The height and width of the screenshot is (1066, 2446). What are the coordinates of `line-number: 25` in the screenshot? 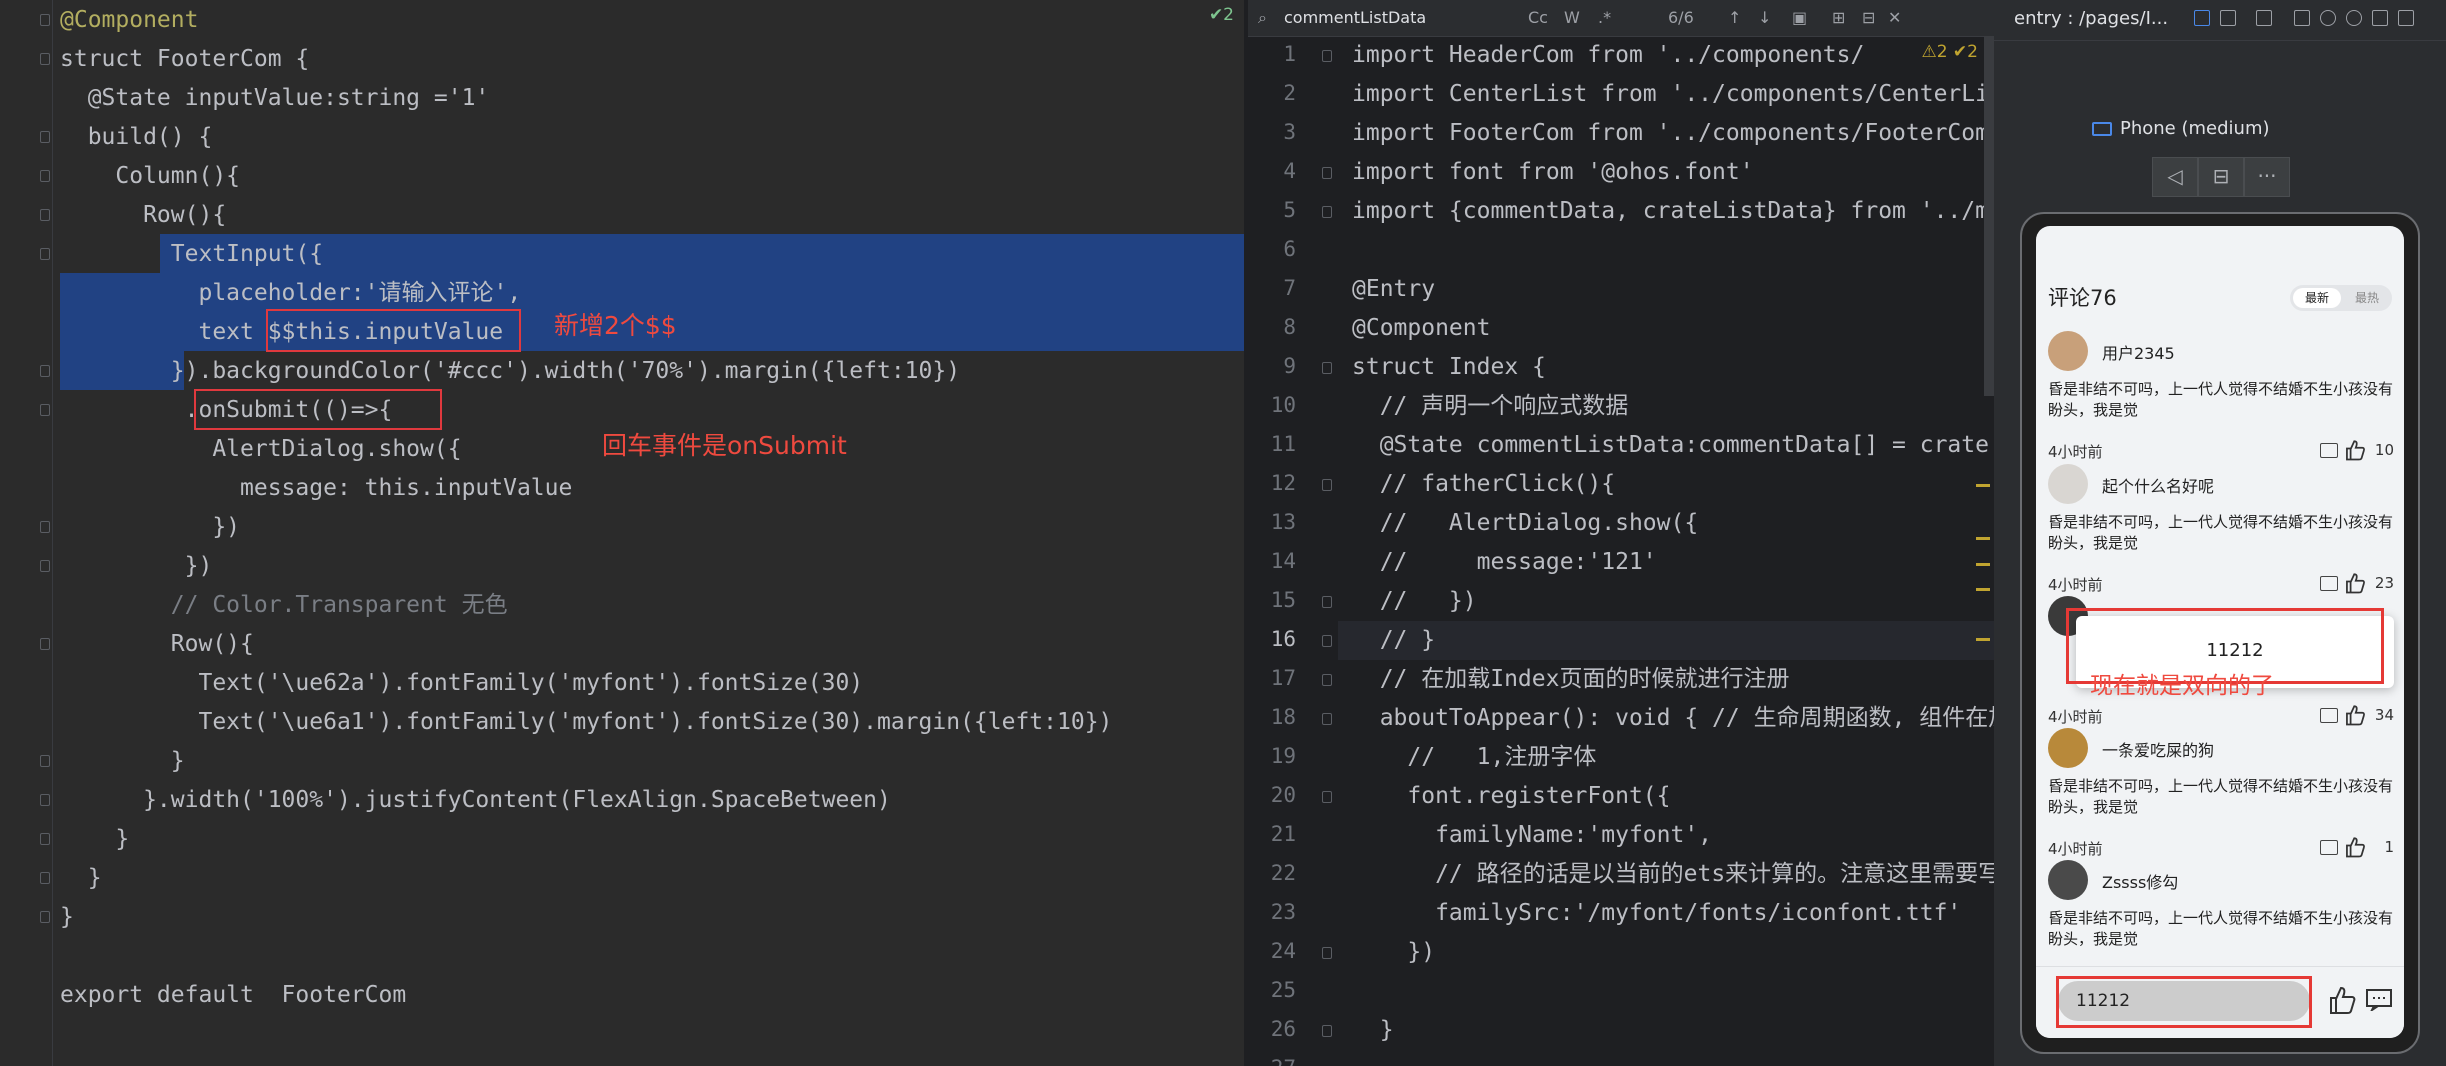 It's located at (1283, 990).